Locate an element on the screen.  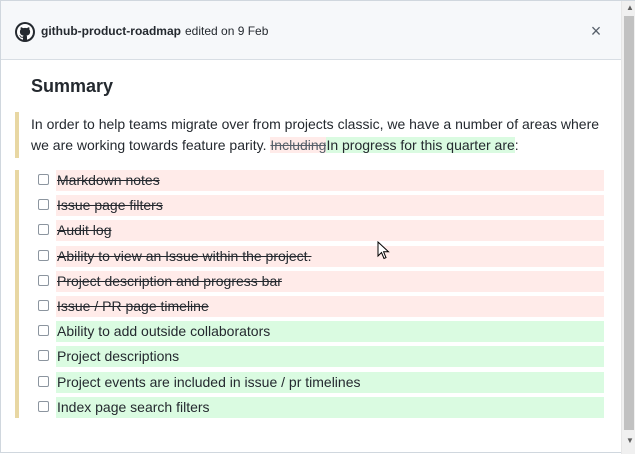
page-title: Summary is located at coordinates (72, 86).